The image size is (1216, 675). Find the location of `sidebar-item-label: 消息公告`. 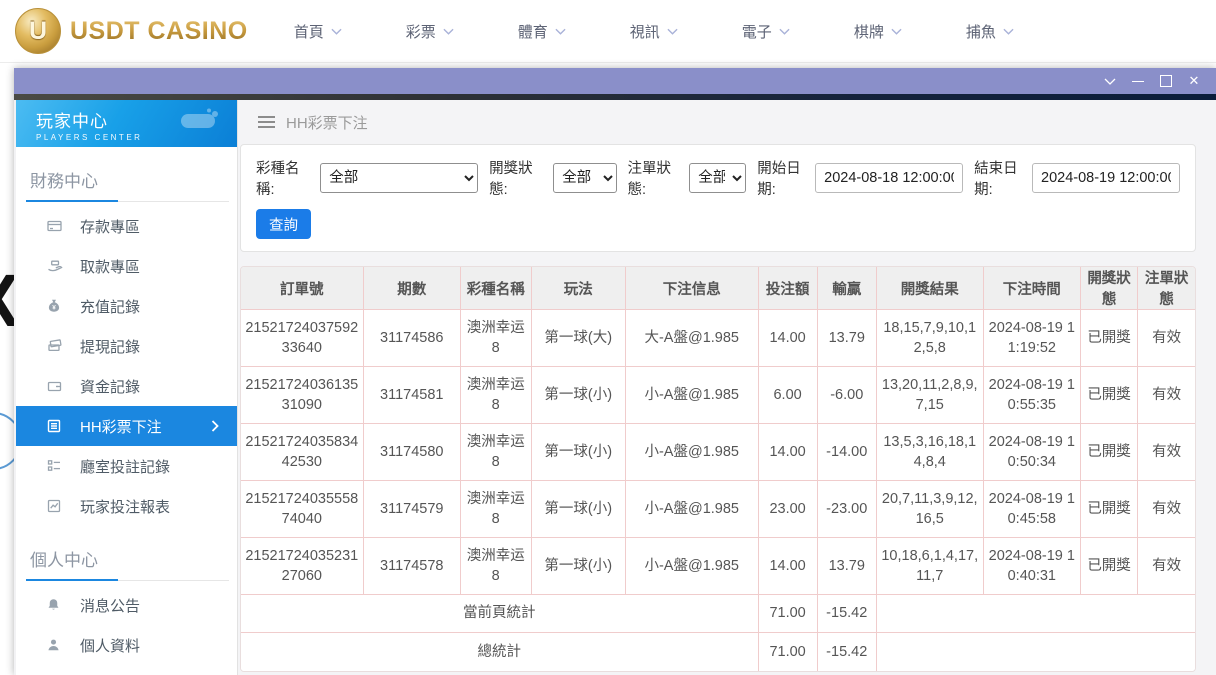

sidebar-item-label: 消息公告 is located at coordinates (110, 606).